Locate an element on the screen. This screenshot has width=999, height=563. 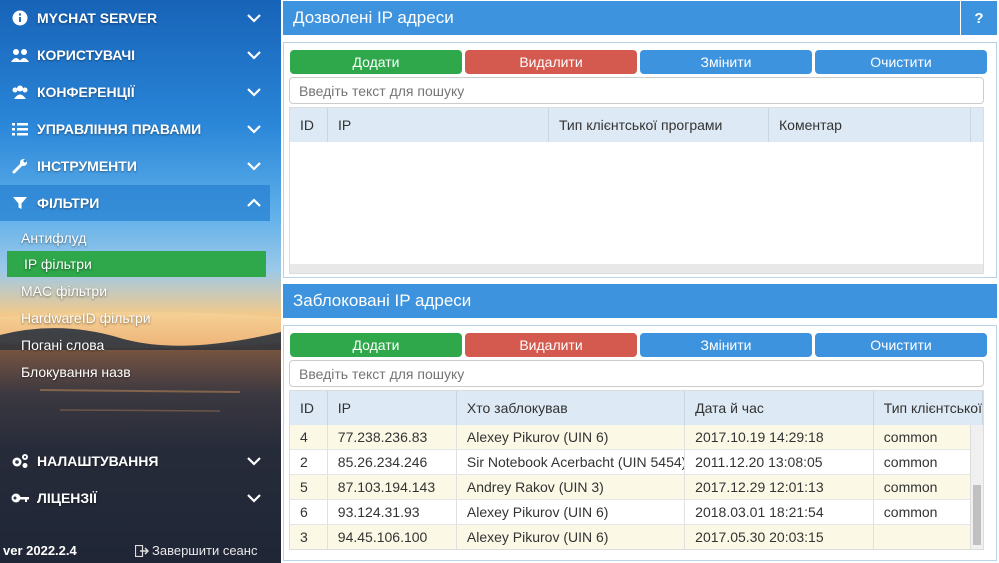
sidebar-item-antiflood: Антифлуд is located at coordinates (133, 238).